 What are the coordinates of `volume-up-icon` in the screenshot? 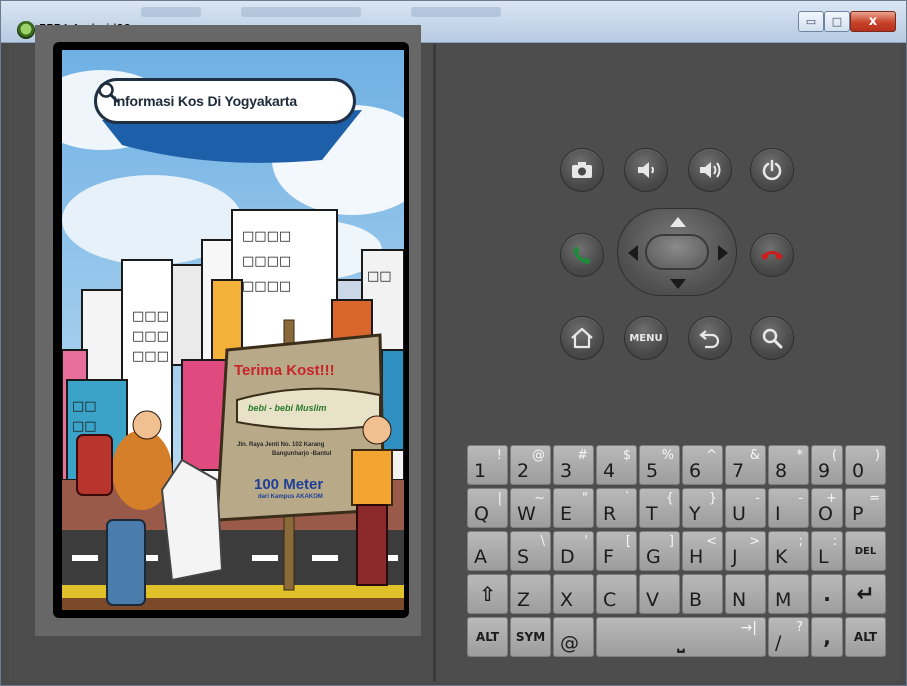 It's located at (710, 170).